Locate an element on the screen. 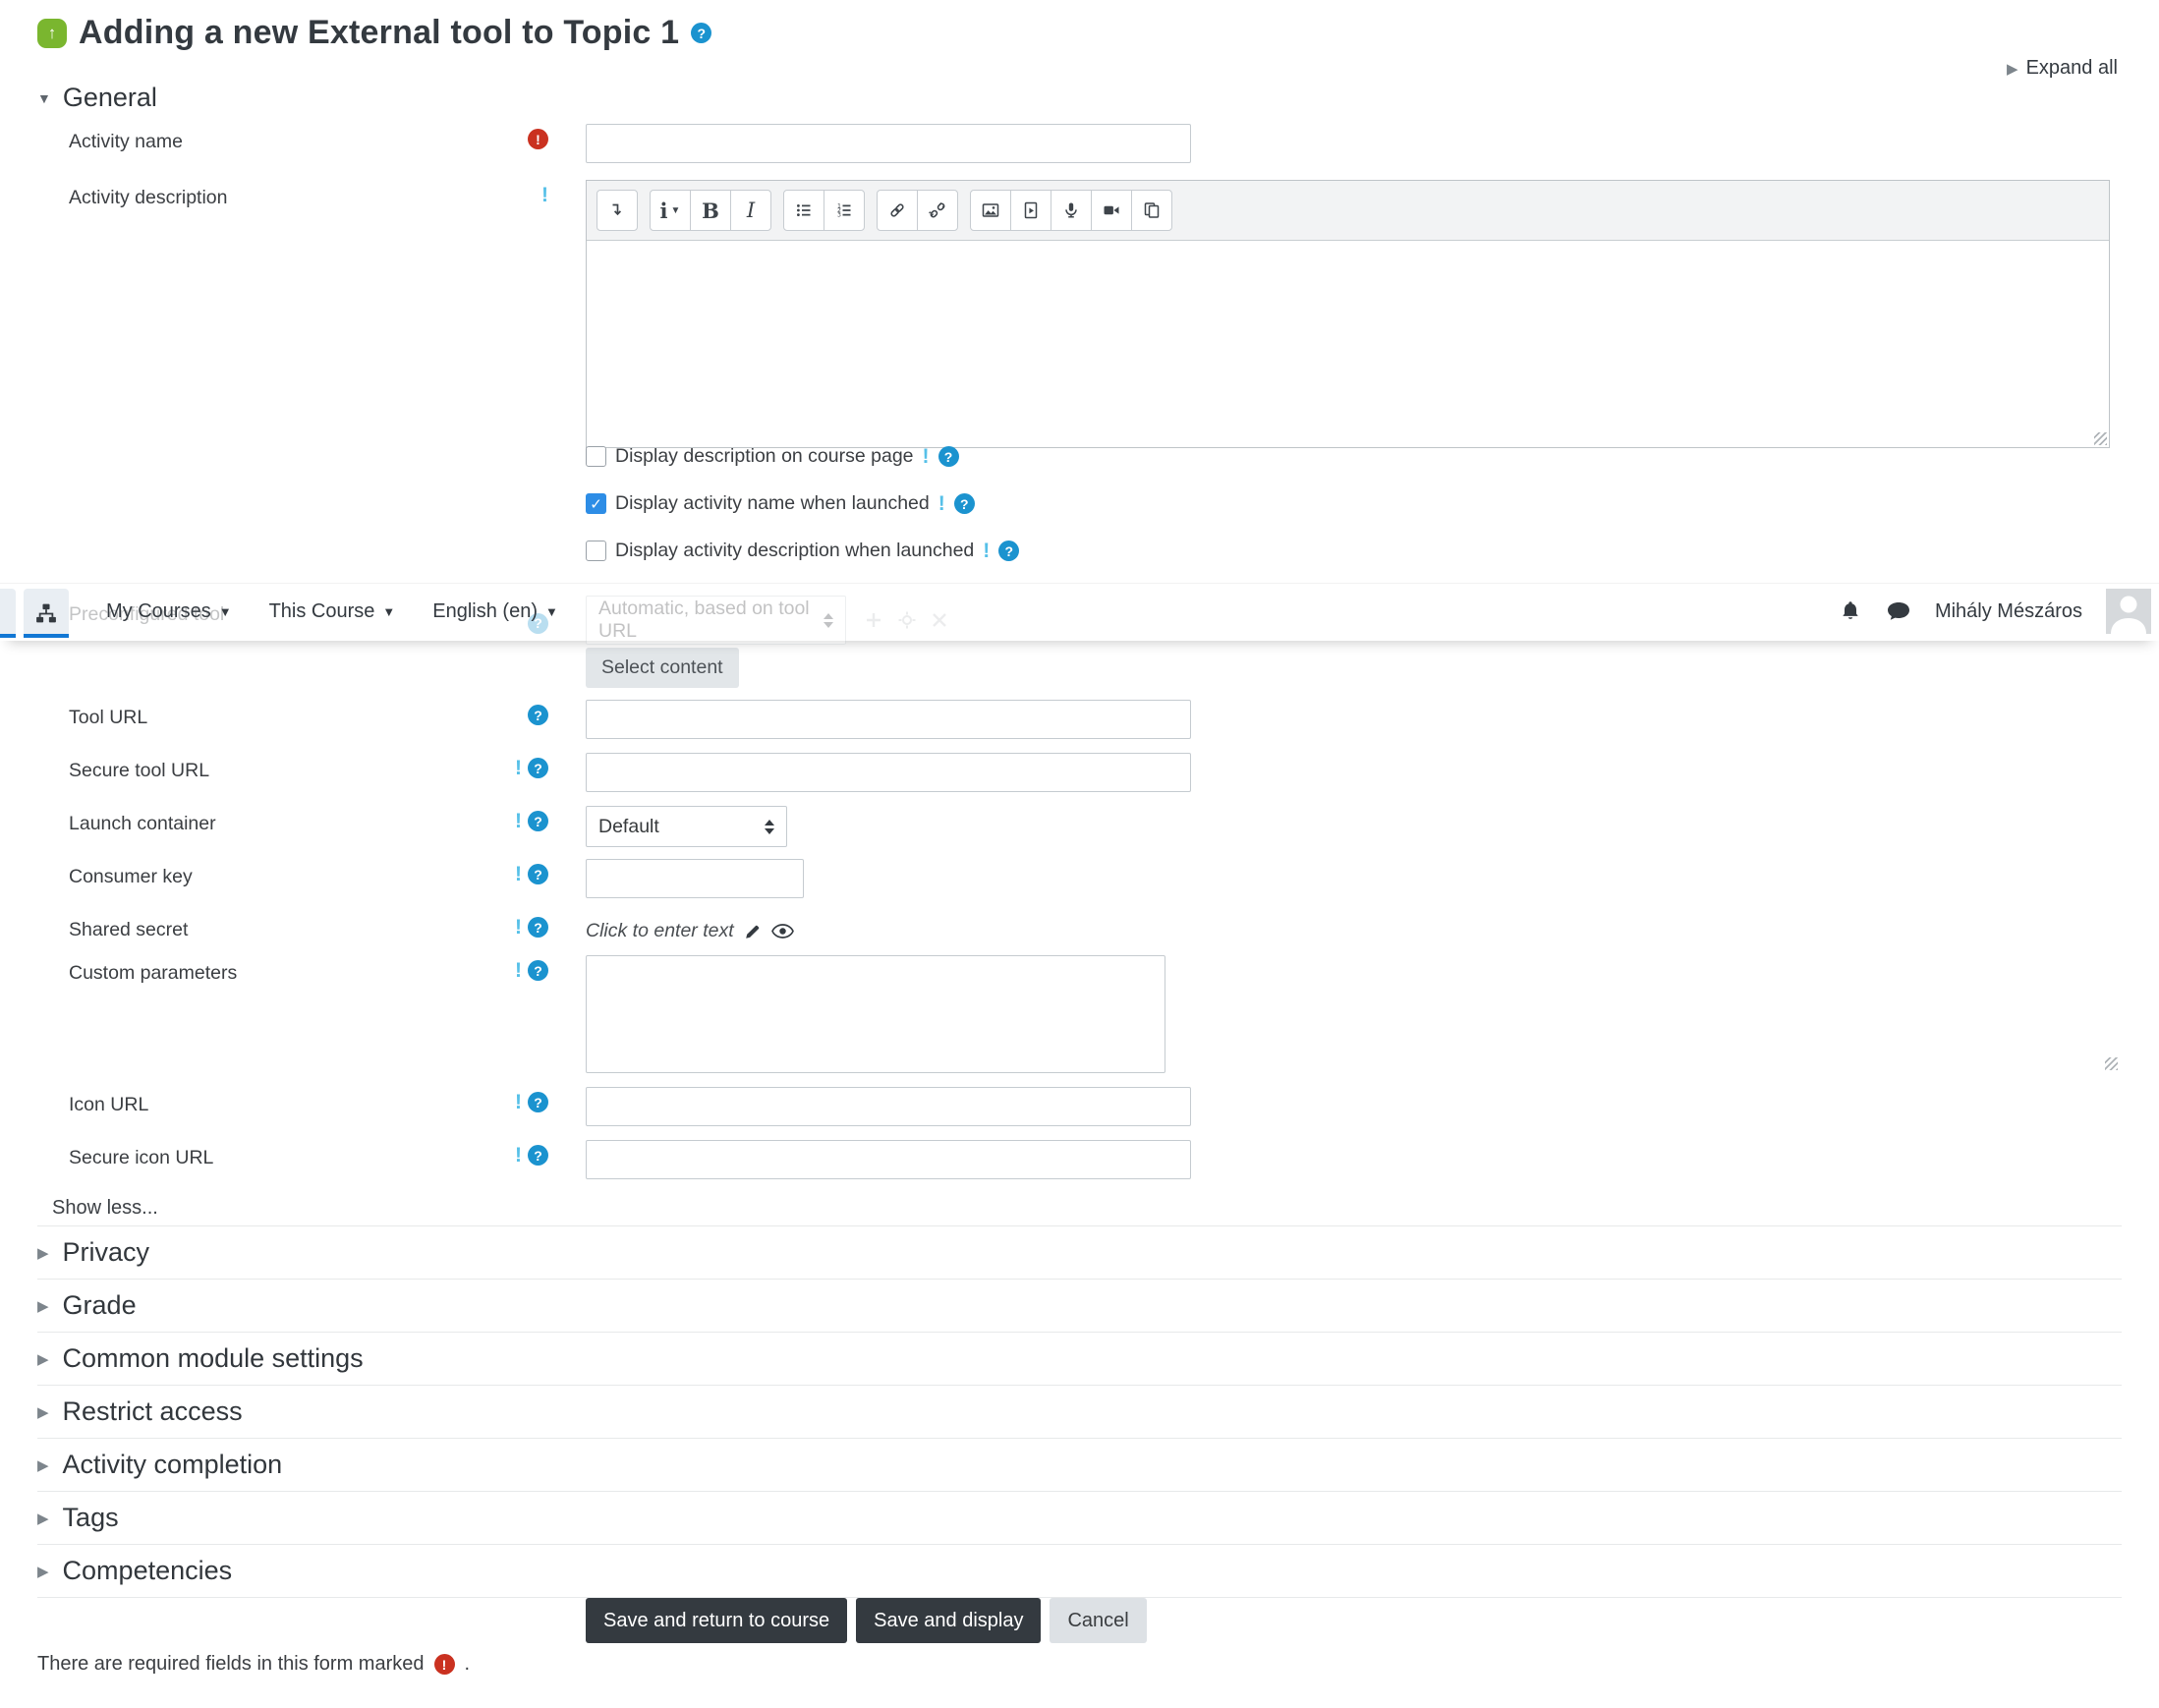  insert-image-icon is located at coordinates (990, 210).